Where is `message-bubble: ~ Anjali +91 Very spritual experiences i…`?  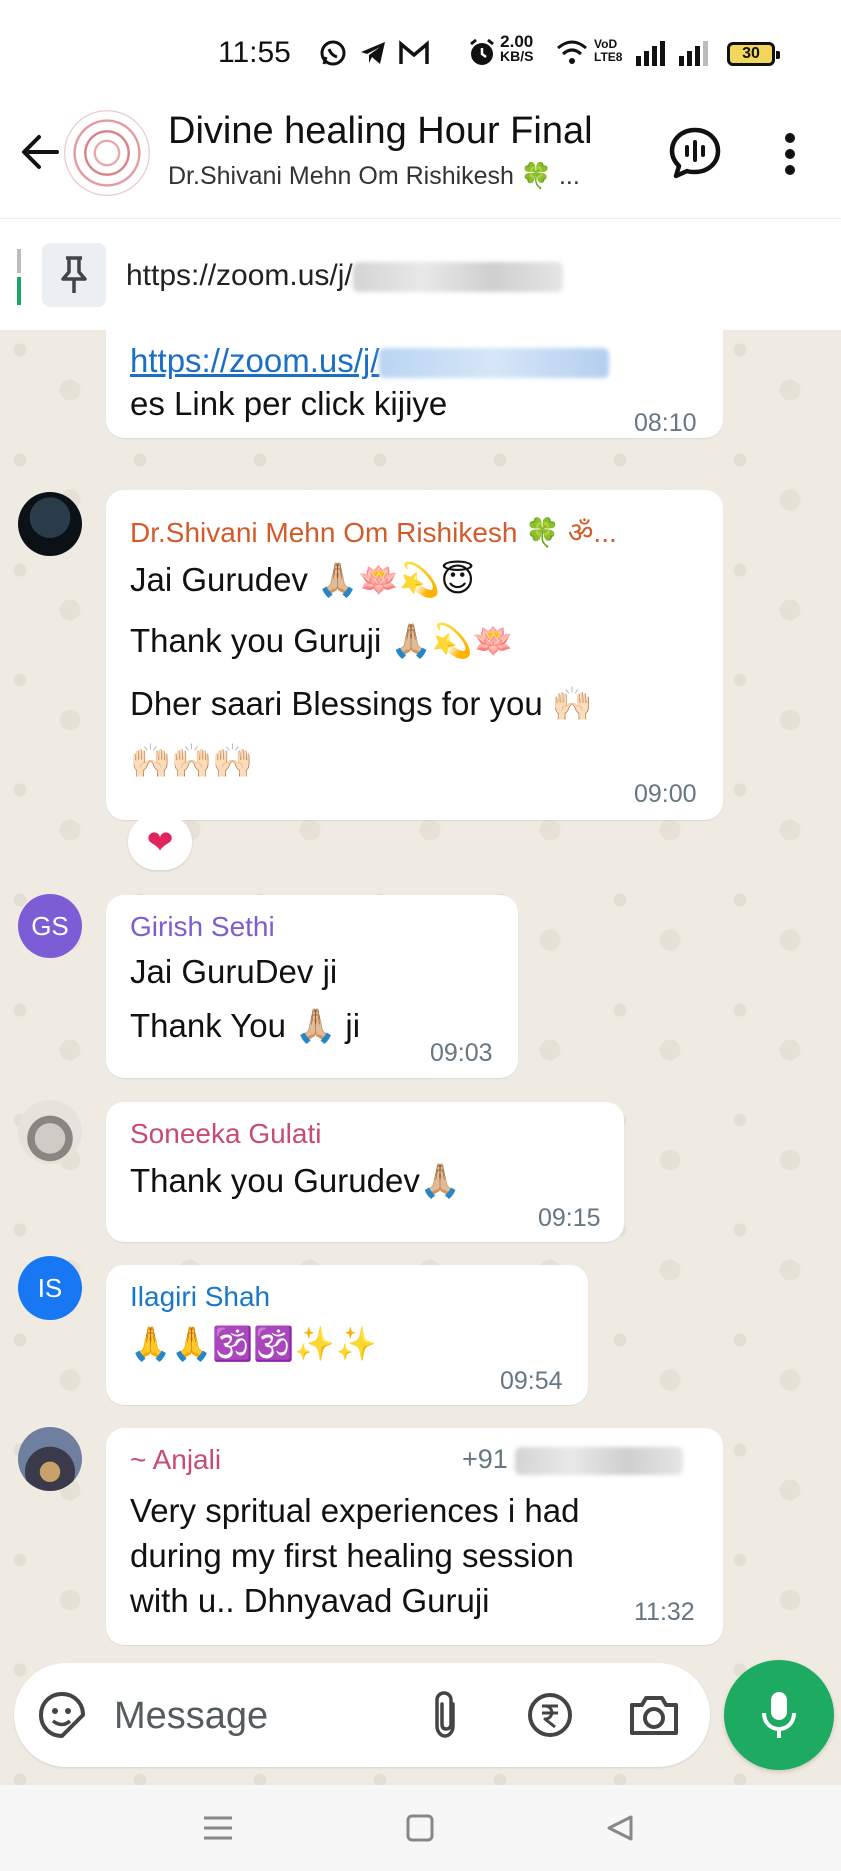 message-bubble: ~ Anjali +91 Very spritual experiences i… is located at coordinates (414, 1536).